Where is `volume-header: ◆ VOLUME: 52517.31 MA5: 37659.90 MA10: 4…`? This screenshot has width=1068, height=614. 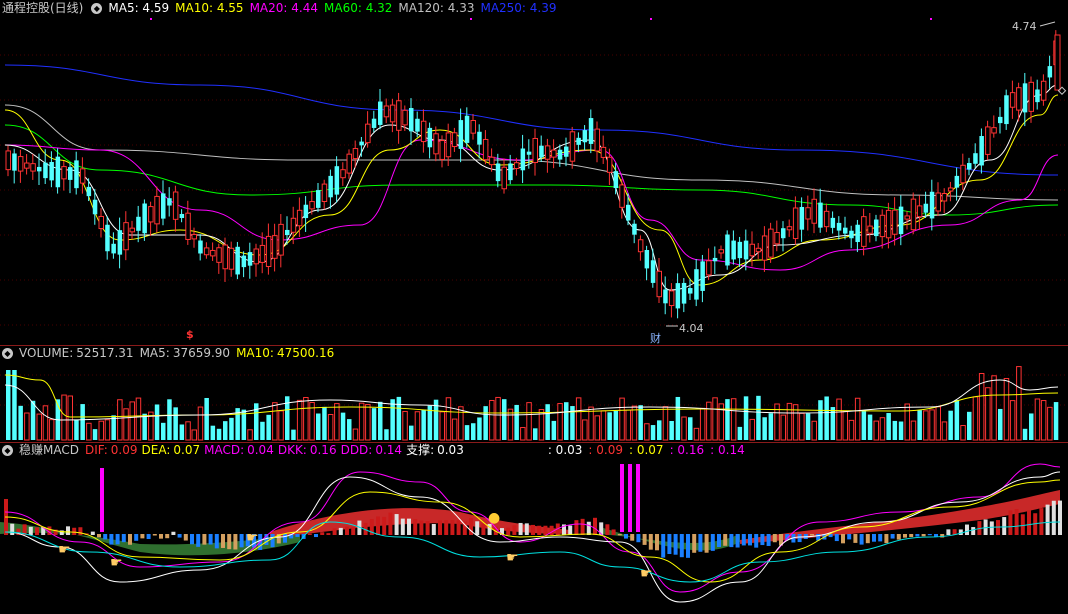
volume-header: ◆ VOLUME: 52517.31 MA5: 37659.90 MA10: 4… is located at coordinates (170, 353).